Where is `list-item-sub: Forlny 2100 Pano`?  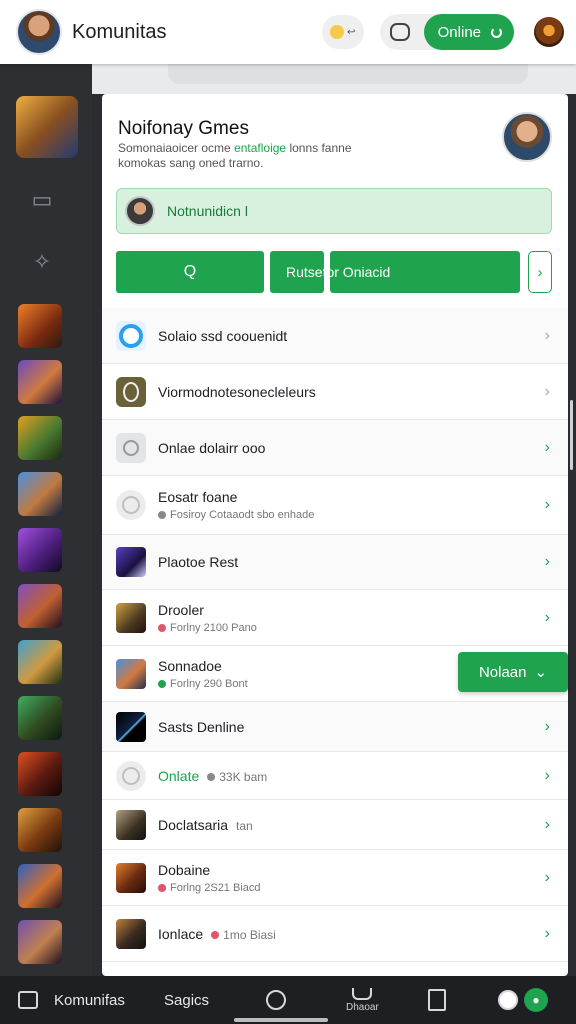
list-item-sub: Forlny 2100 Pano is located at coordinates (213, 627).